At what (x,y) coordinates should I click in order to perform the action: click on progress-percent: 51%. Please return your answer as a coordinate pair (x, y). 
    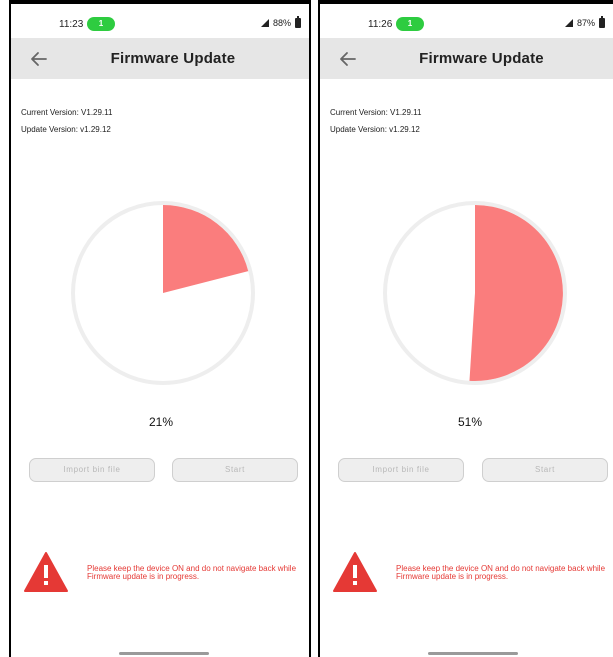
    Looking at the image, I should click on (470, 422).